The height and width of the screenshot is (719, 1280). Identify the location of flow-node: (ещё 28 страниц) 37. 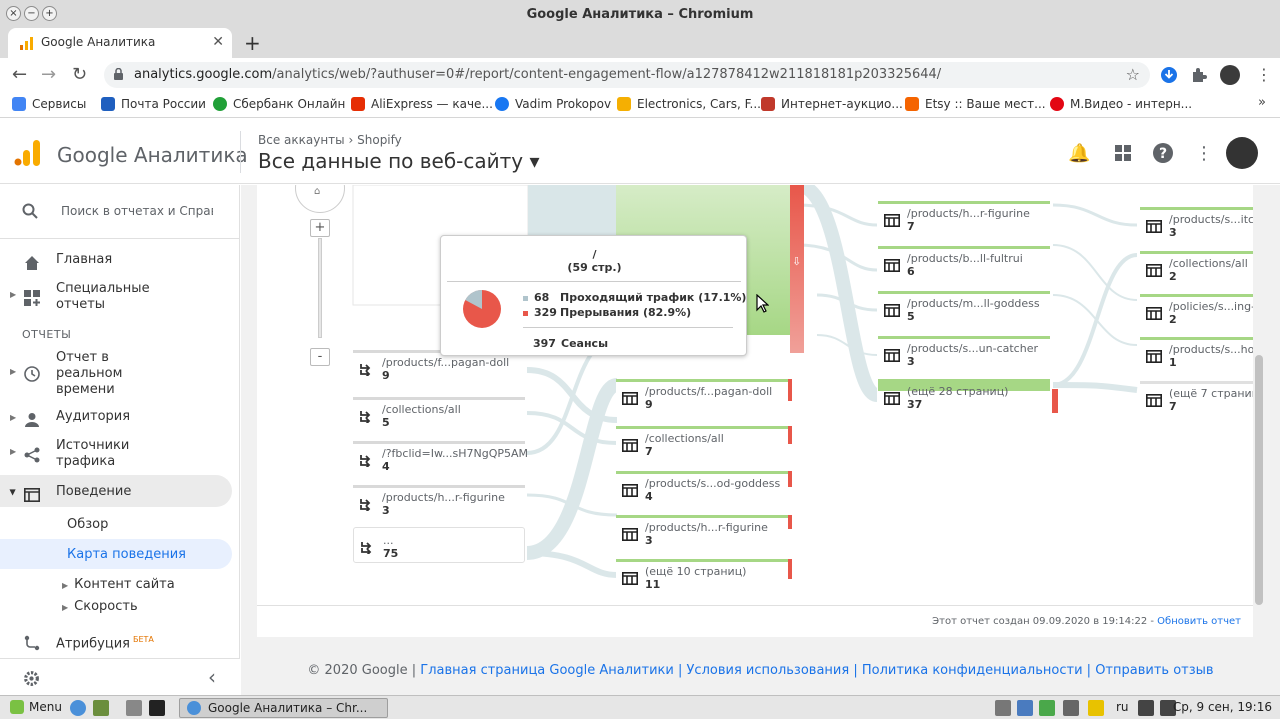
(964, 397).